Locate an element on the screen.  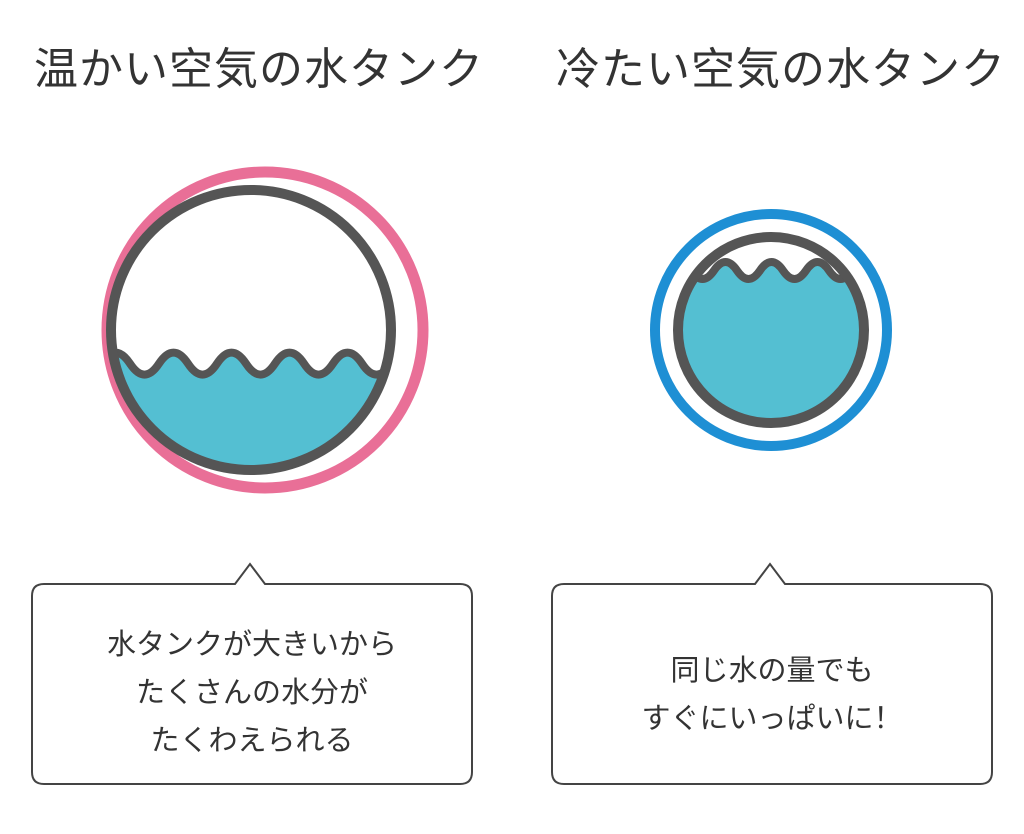
cold-water-level is located at coordinates (771, 340).